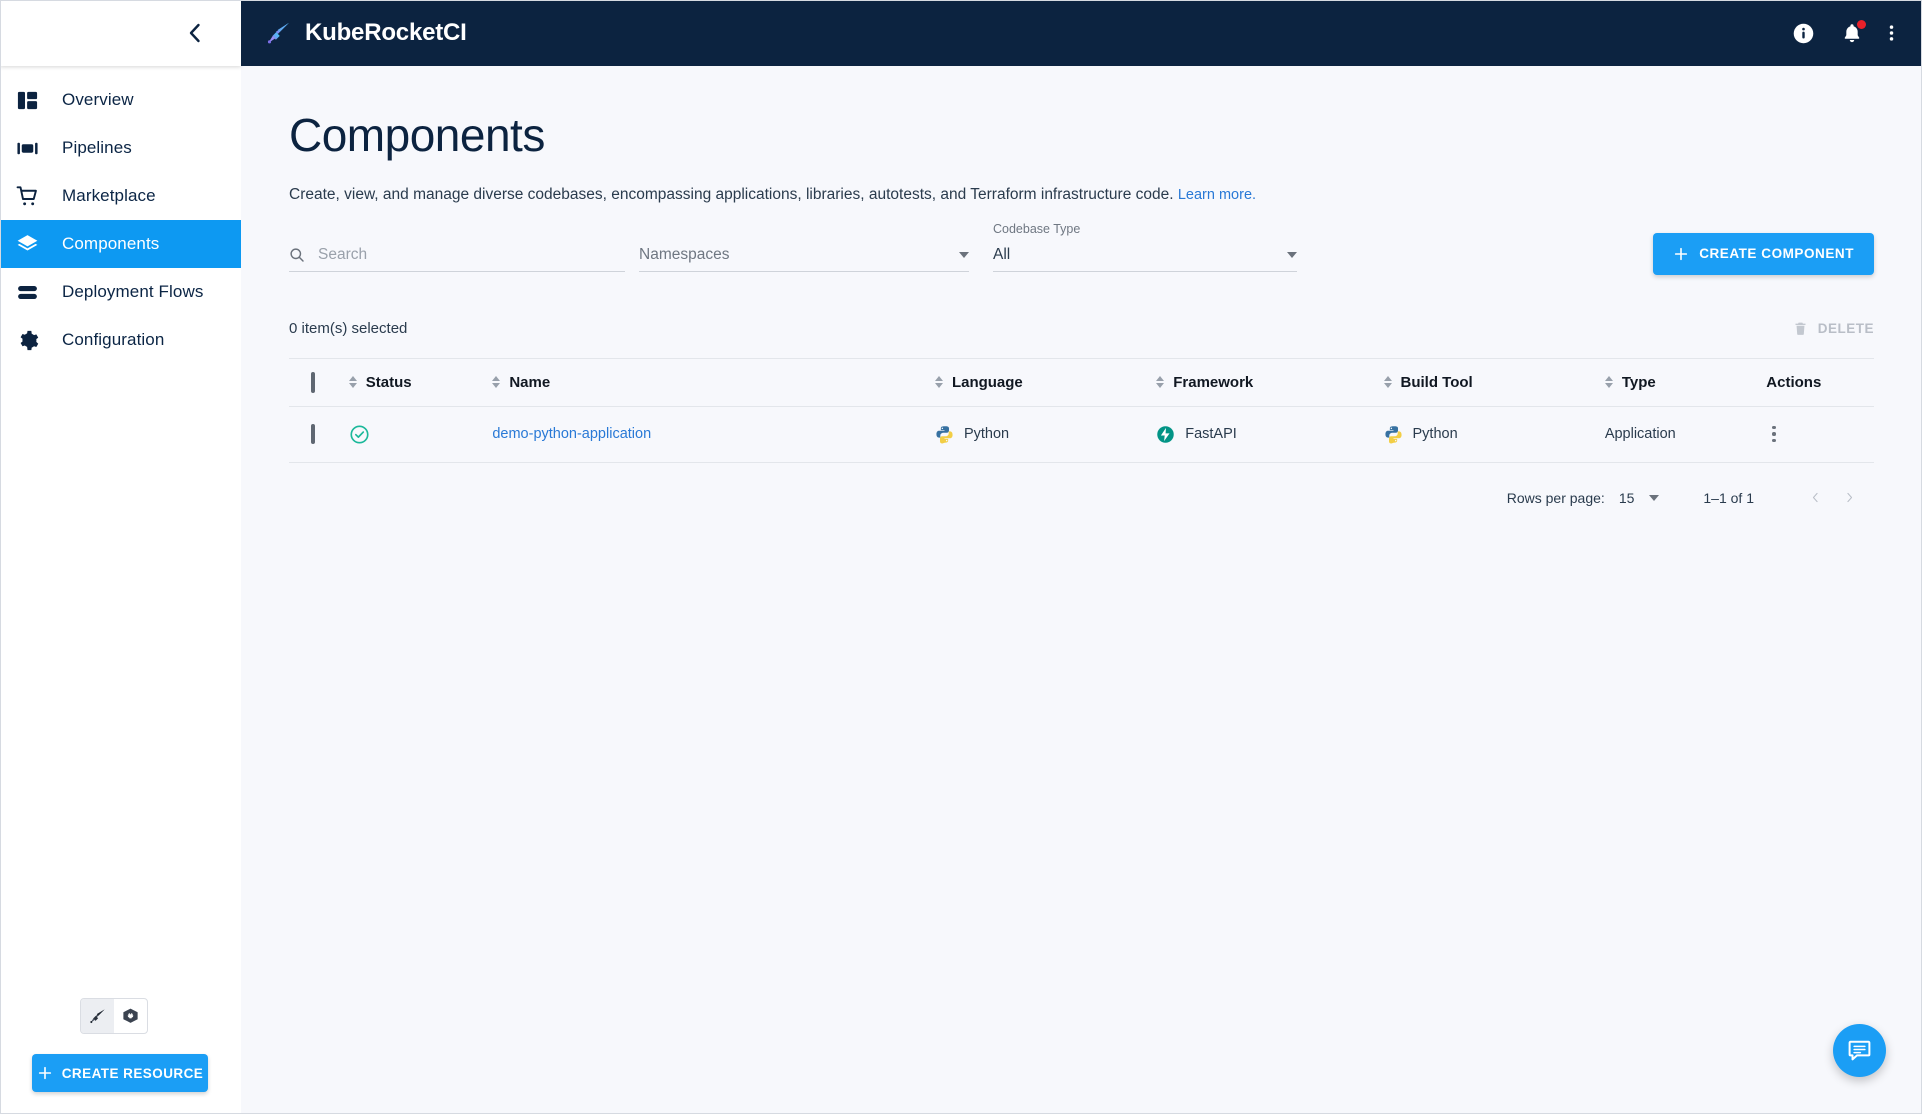  Describe the element at coordinates (1685, 382) in the screenshot. I see `column-header-type: Type` at that location.